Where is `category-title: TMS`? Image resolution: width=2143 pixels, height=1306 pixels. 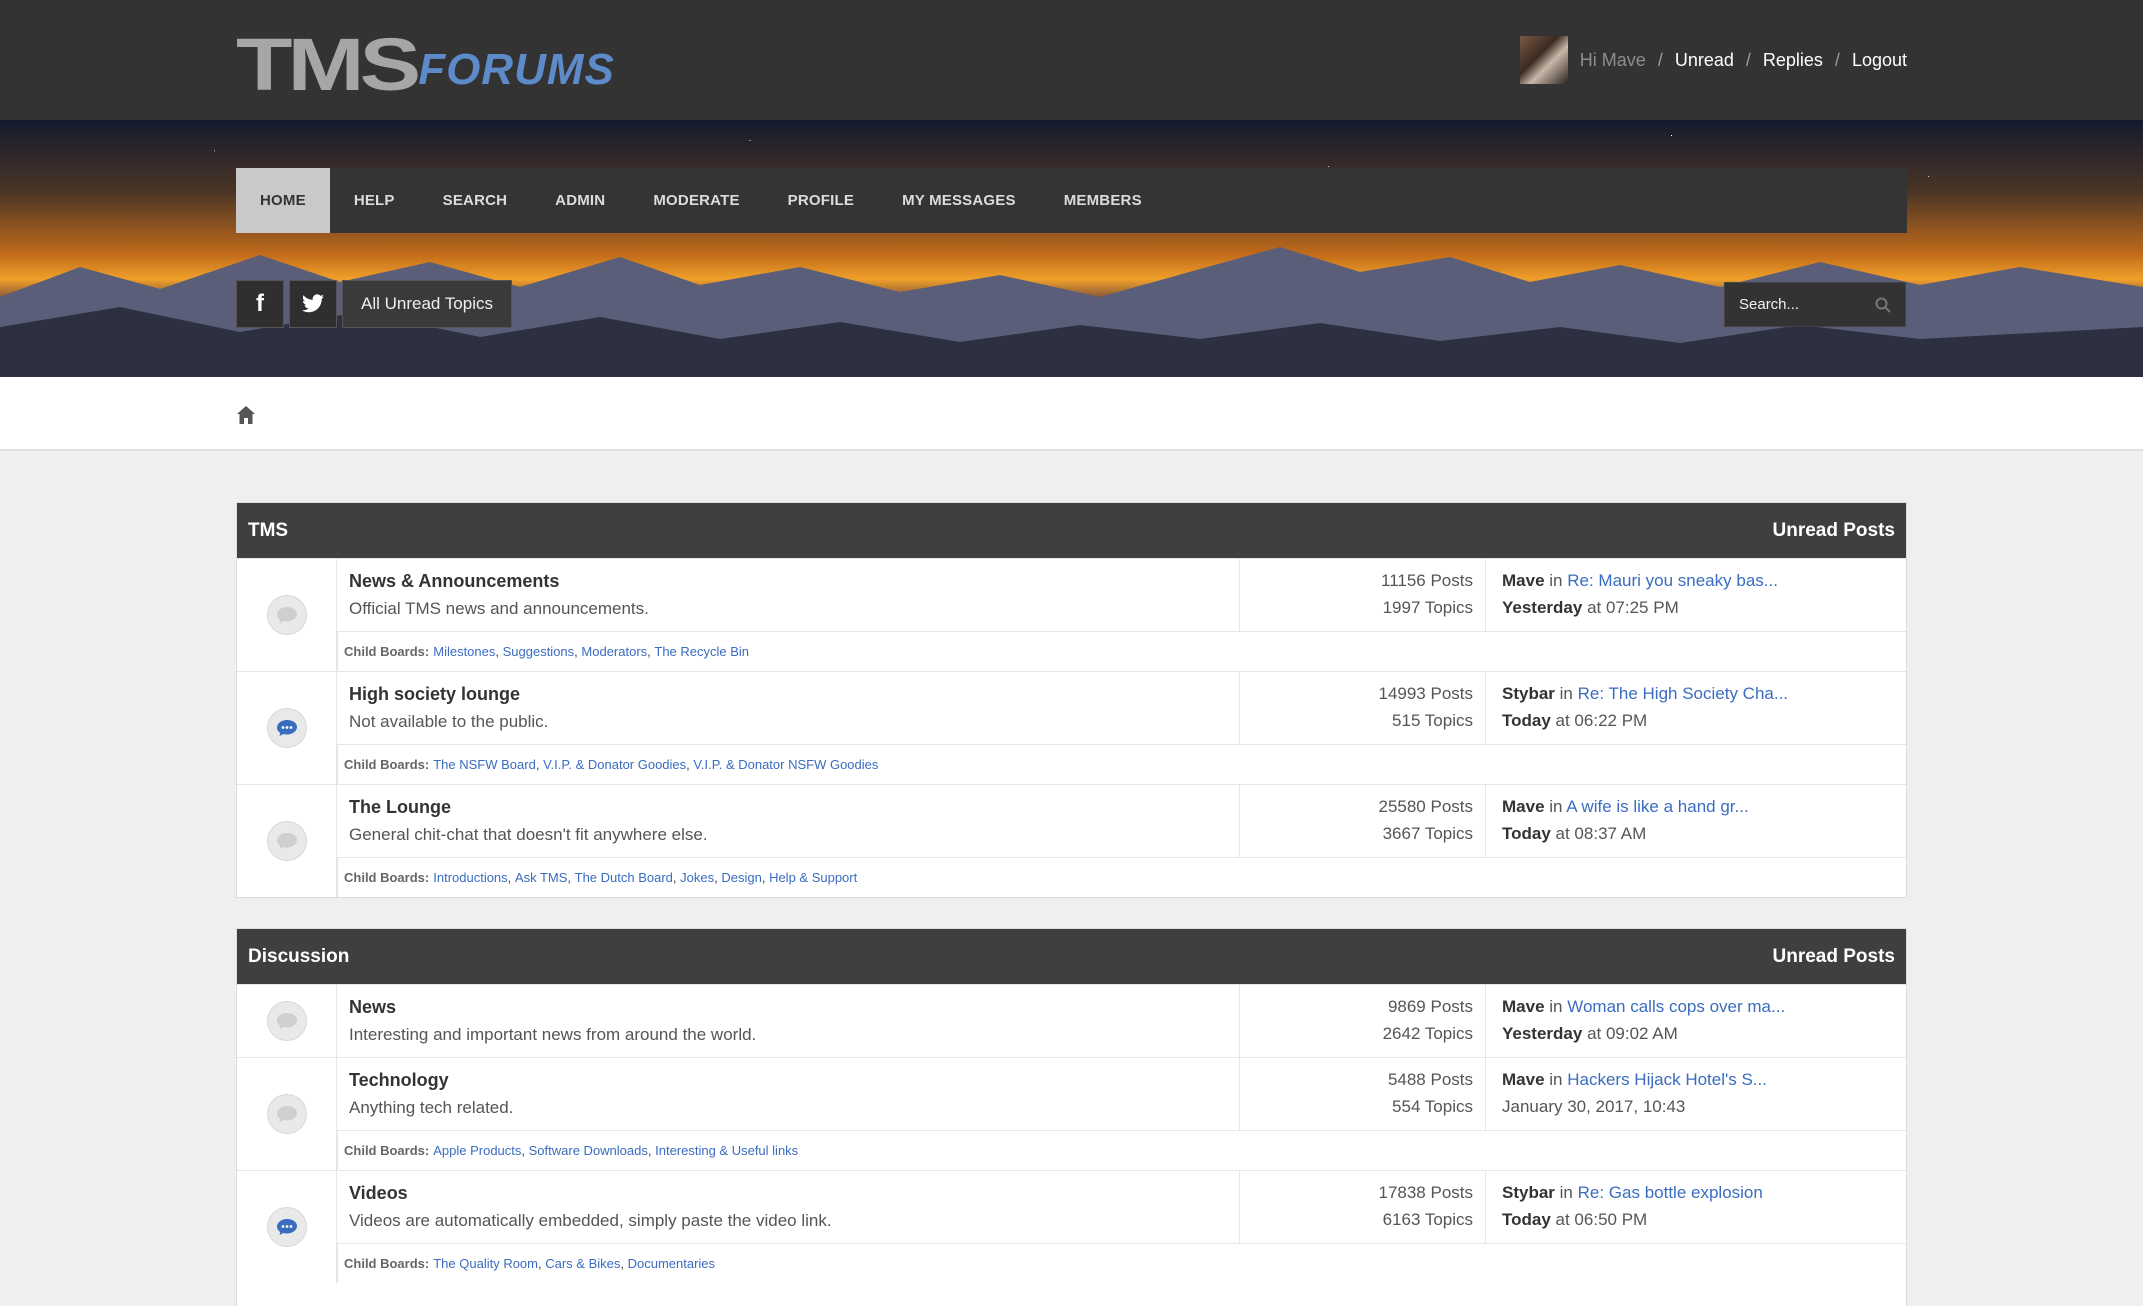
category-title: TMS is located at coordinates (268, 531).